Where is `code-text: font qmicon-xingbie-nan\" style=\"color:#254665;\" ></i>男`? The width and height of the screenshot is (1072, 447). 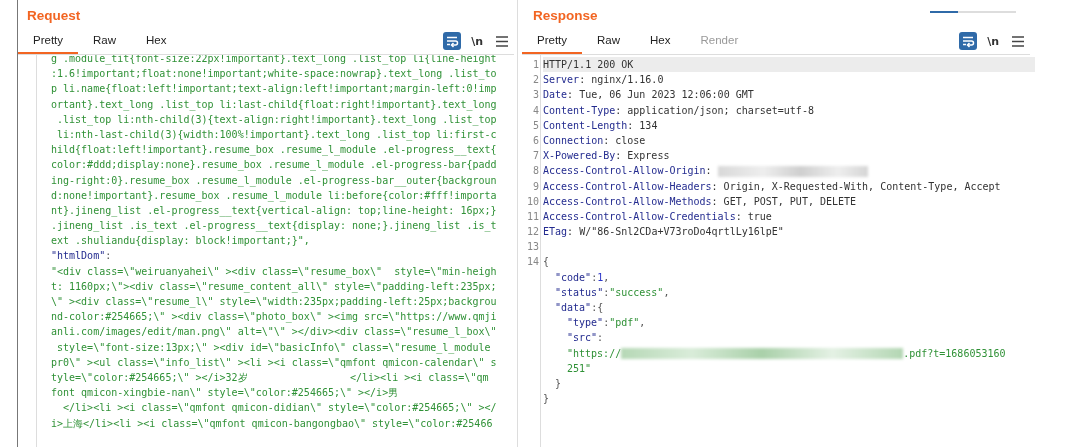
code-text: font qmicon-xingbie-nan\" style=\"color:#254665;\" ></i>男 is located at coordinates (225, 393).